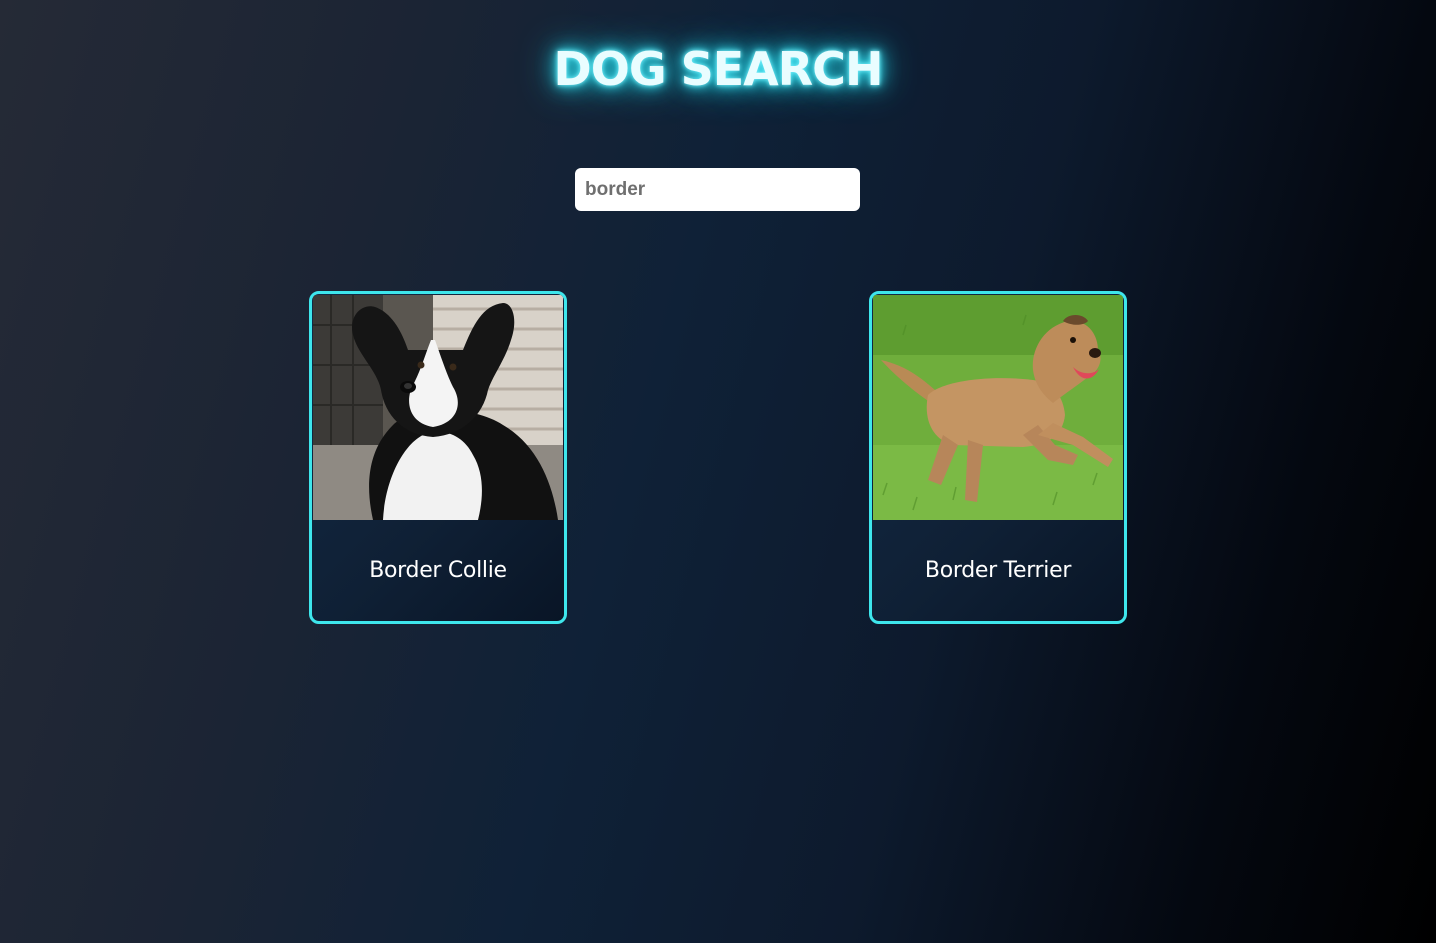  What do you see at coordinates (438, 407) in the screenshot?
I see `border-collie-photo` at bounding box center [438, 407].